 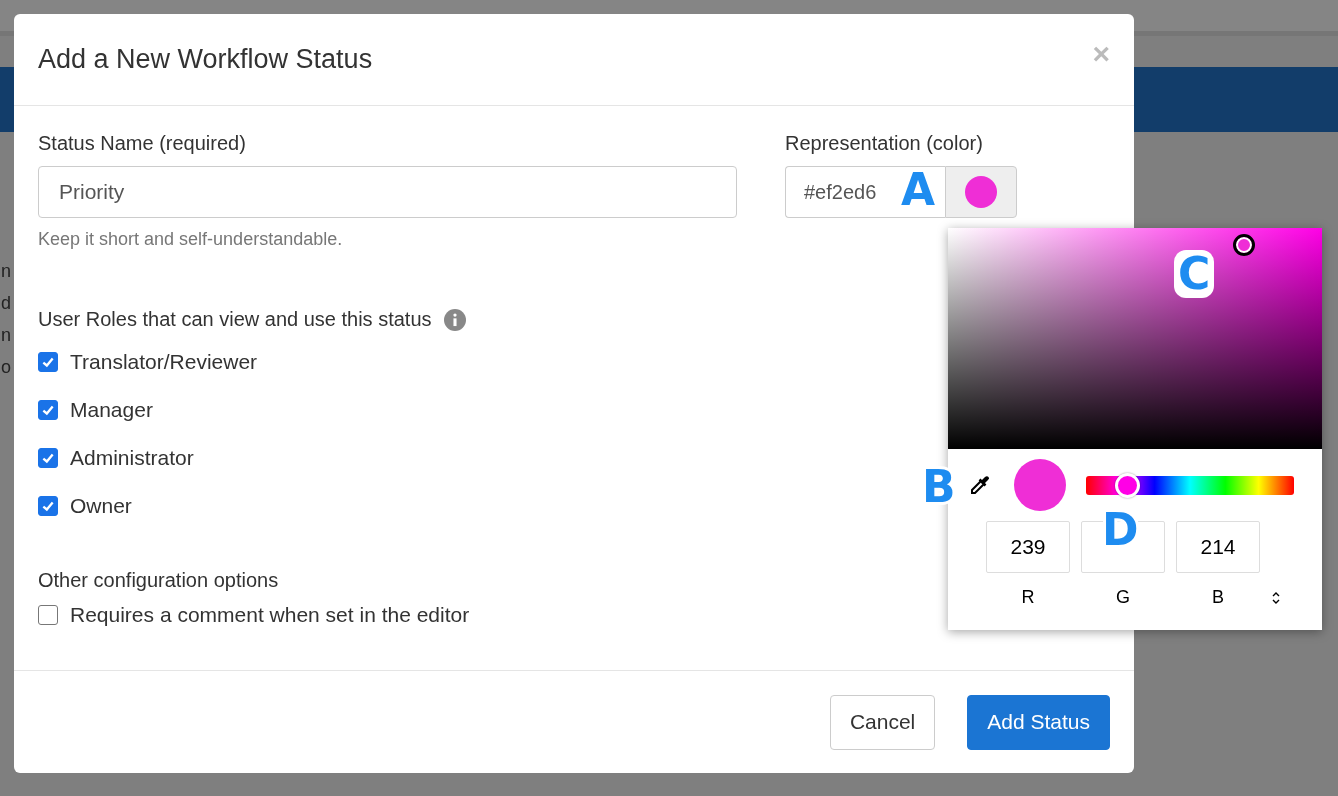 What do you see at coordinates (101, 506) in the screenshot?
I see `checkbox-label: Owner` at bounding box center [101, 506].